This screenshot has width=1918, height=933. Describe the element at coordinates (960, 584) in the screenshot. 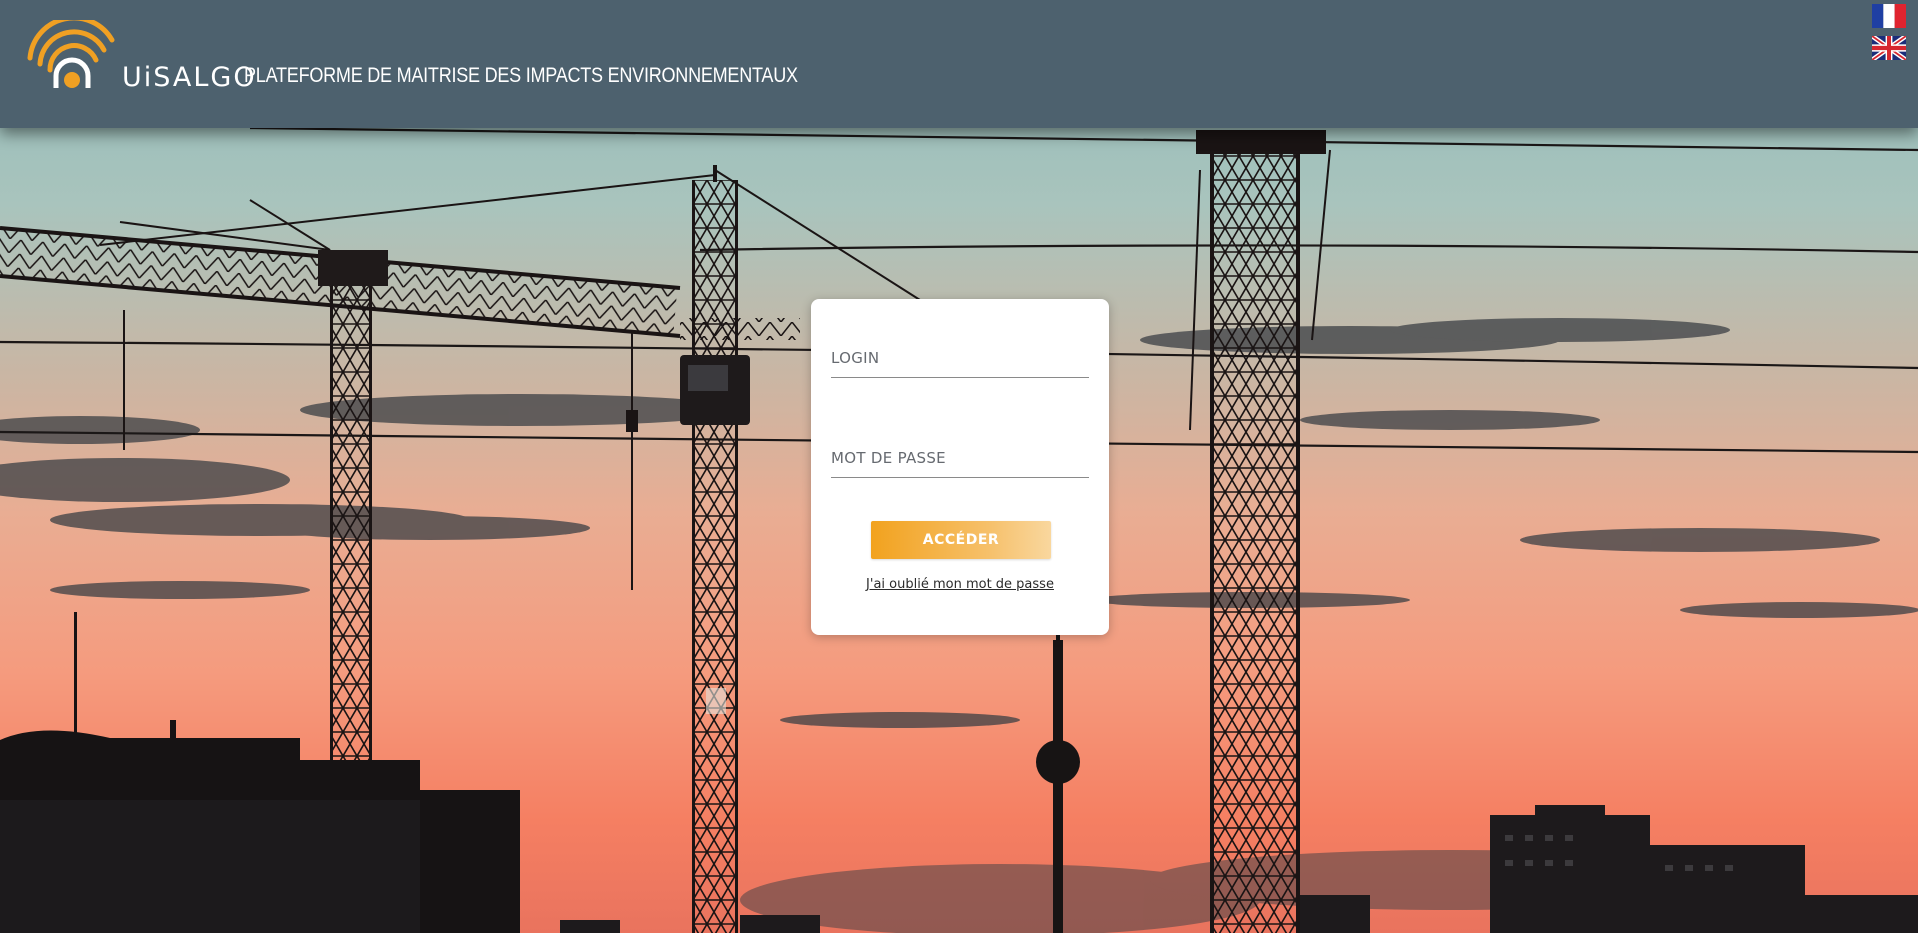

I see `forgot-password-link: J'ai oublié mon mot de passe` at that location.